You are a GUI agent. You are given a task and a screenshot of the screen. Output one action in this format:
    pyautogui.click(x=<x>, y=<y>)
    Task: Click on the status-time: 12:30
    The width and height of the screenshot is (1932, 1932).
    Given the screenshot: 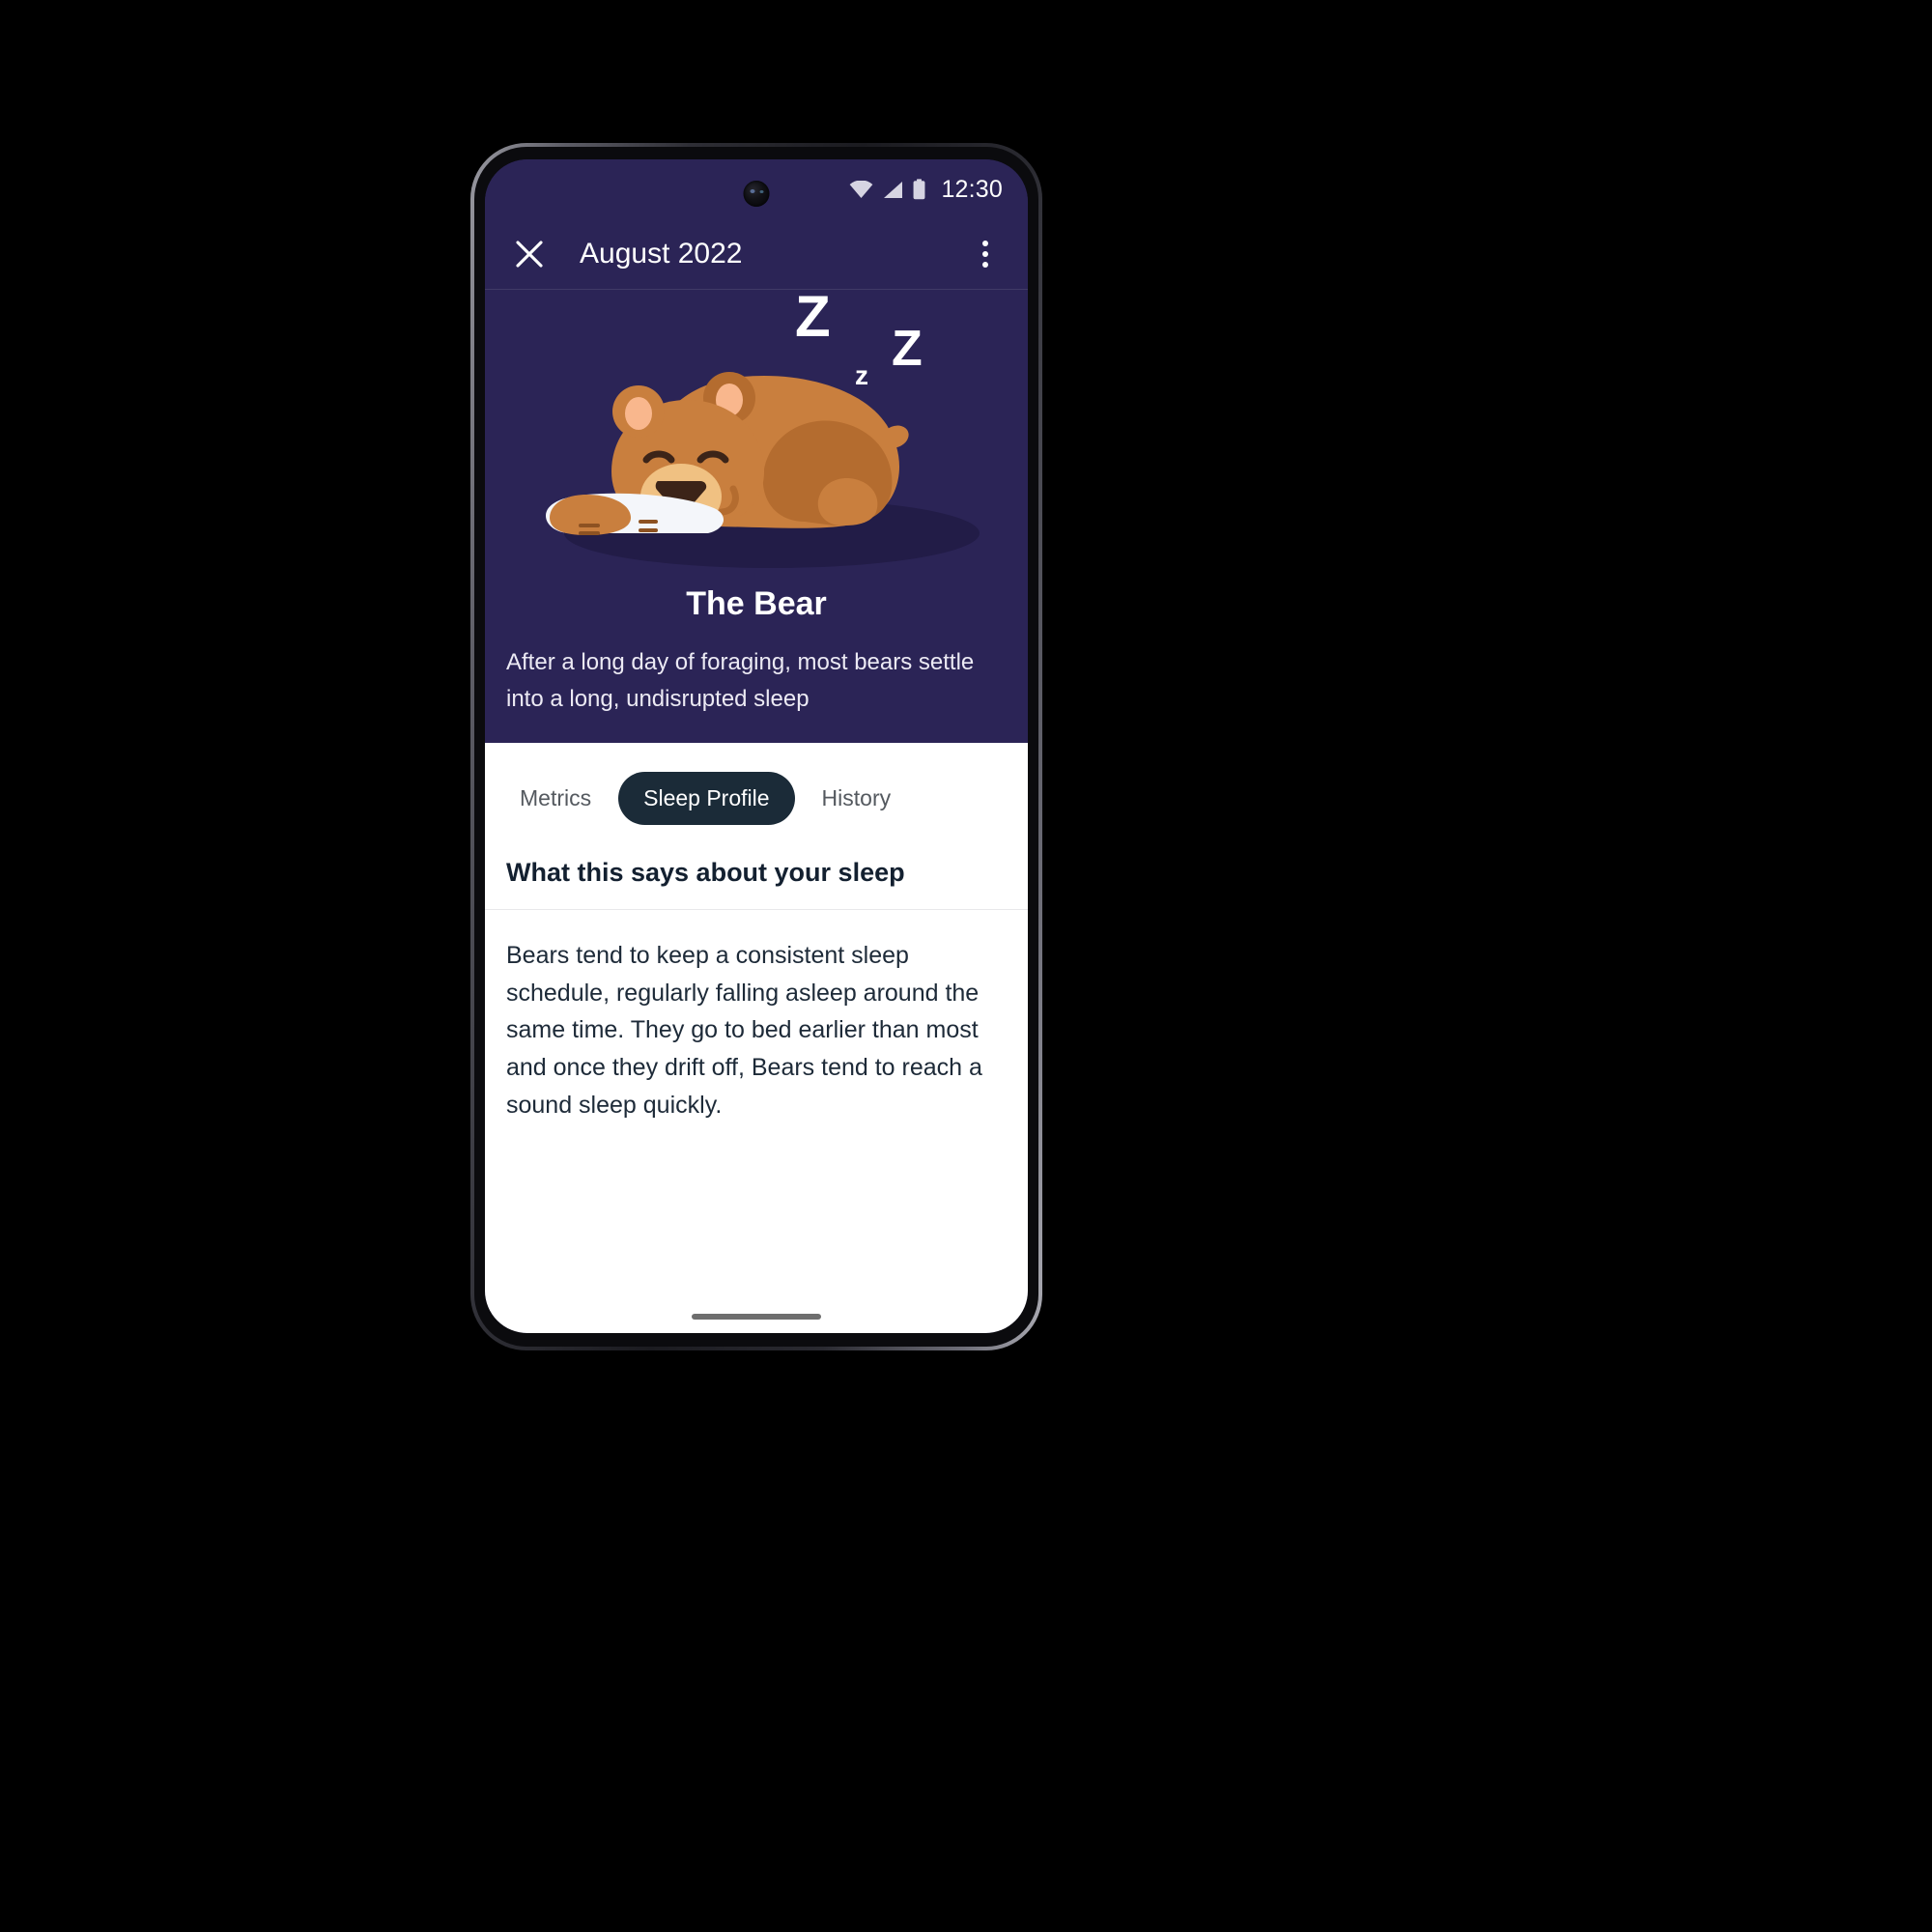 What is the action you would take?
    pyautogui.click(x=972, y=189)
    